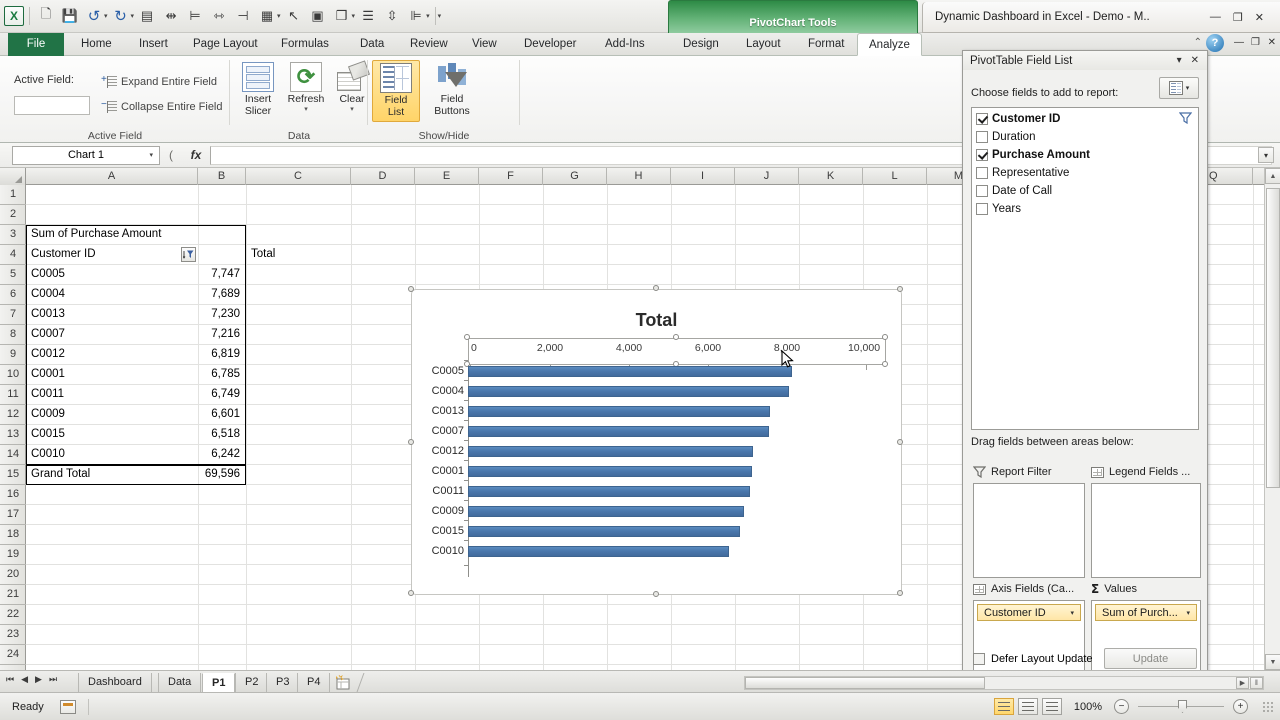  What do you see at coordinates (1088, 707) in the screenshot?
I see `zoom-level-label: 100%` at bounding box center [1088, 707].